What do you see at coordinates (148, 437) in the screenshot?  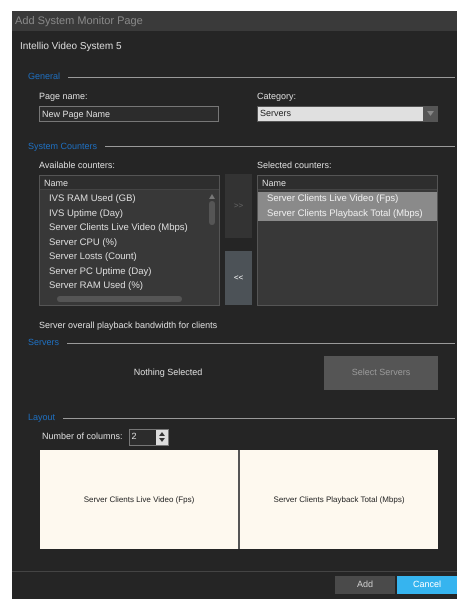 I see `columns-spinner: 2` at bounding box center [148, 437].